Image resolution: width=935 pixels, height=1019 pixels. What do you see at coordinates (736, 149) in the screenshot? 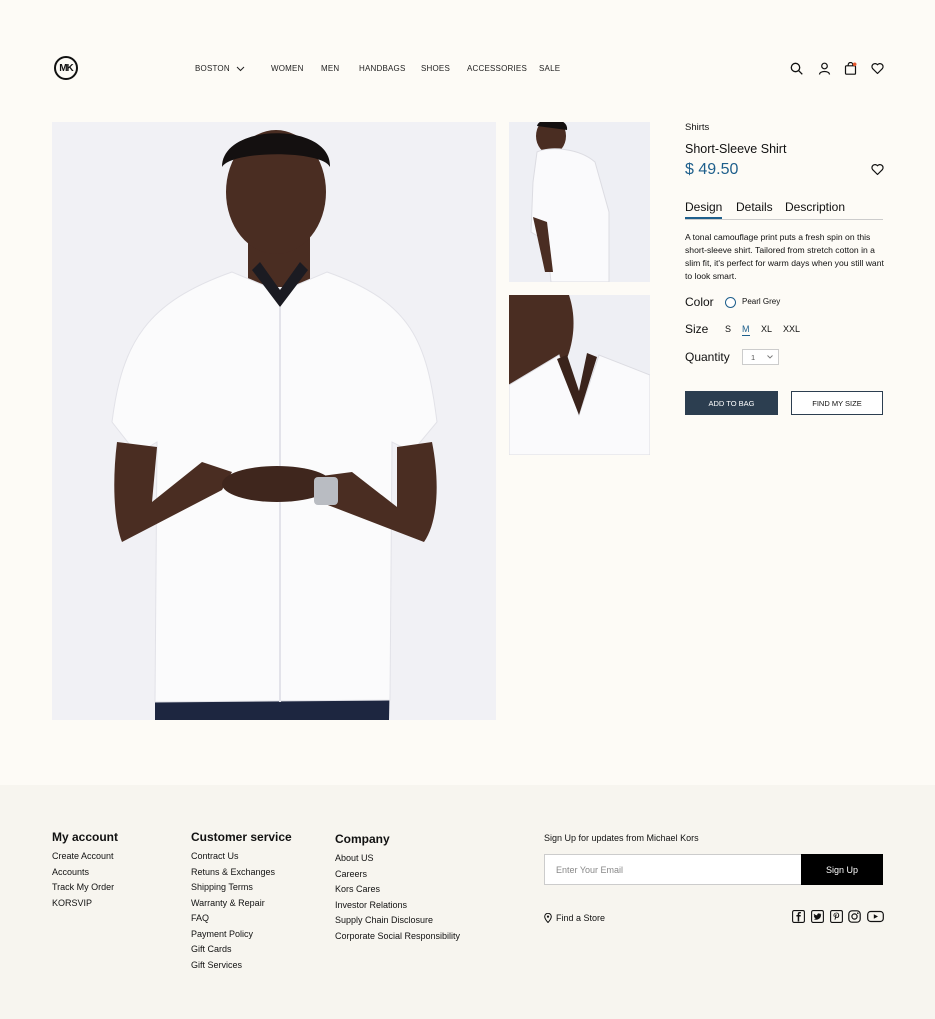
I see `product-name: Short-Sleeve Shirt` at bounding box center [736, 149].